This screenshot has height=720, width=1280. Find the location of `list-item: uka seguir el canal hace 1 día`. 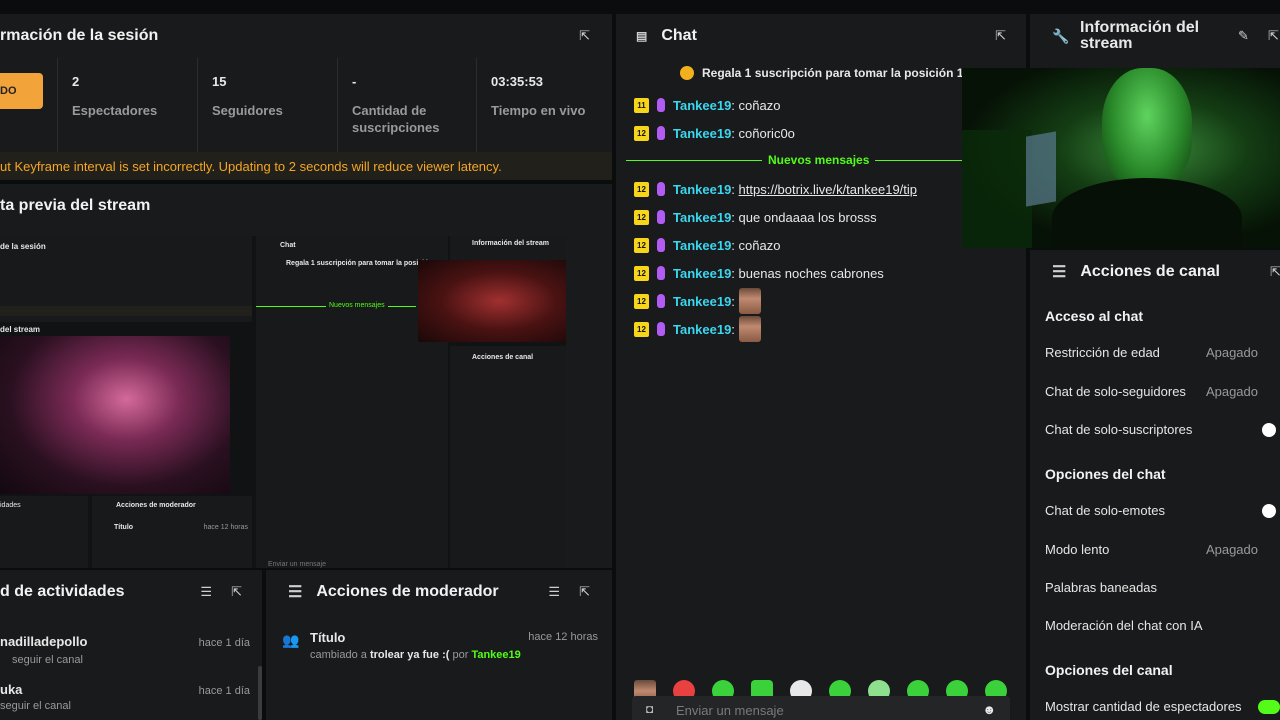

list-item: uka seguir el canal hace 1 día is located at coordinates (125, 697).